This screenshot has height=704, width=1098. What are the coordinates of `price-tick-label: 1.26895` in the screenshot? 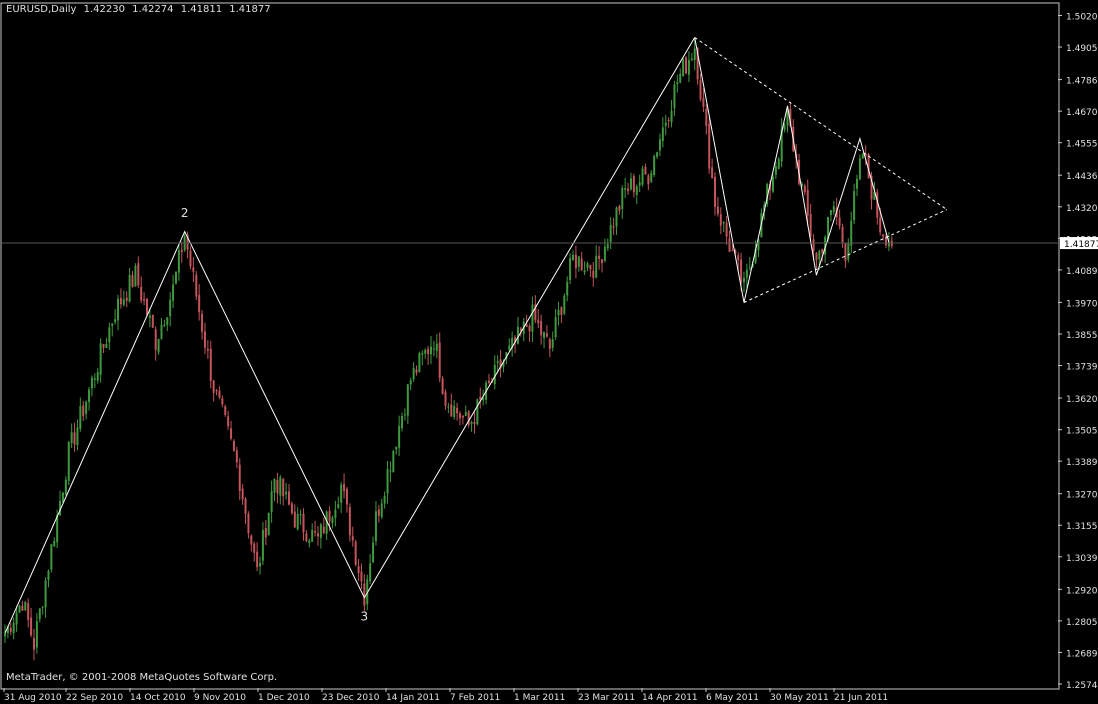 It's located at (1082, 654).